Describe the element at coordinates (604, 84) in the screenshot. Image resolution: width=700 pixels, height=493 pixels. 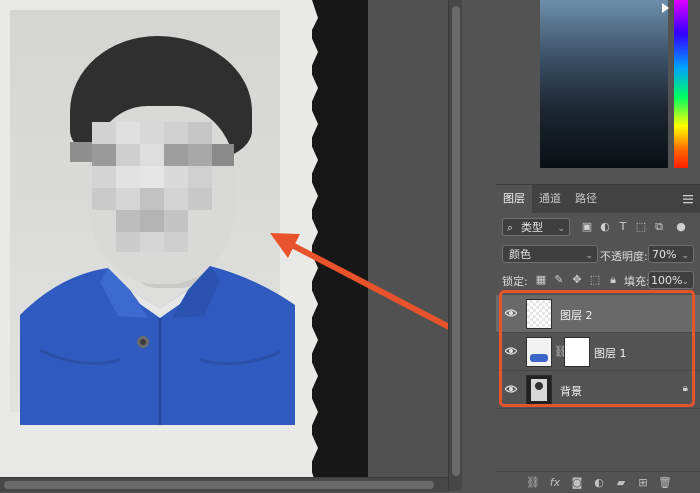
I see `color-field` at that location.